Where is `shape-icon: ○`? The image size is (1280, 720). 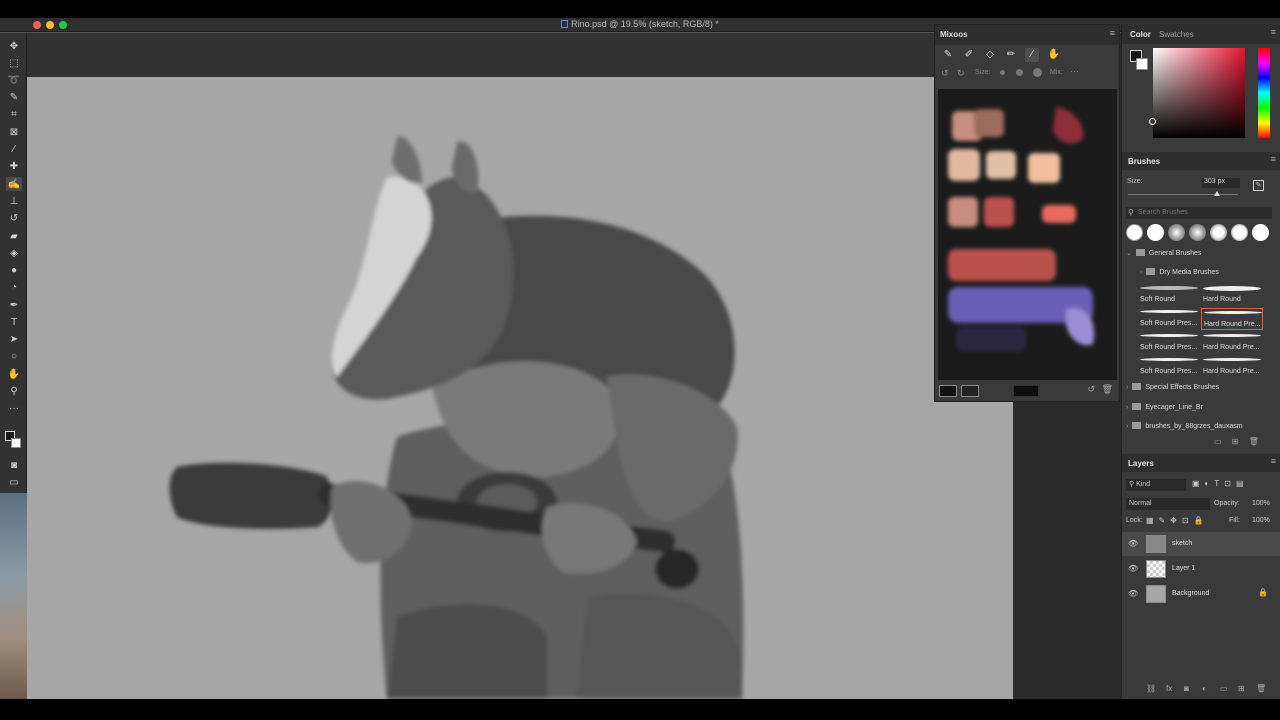
shape-icon: ○ is located at coordinates (14, 356).